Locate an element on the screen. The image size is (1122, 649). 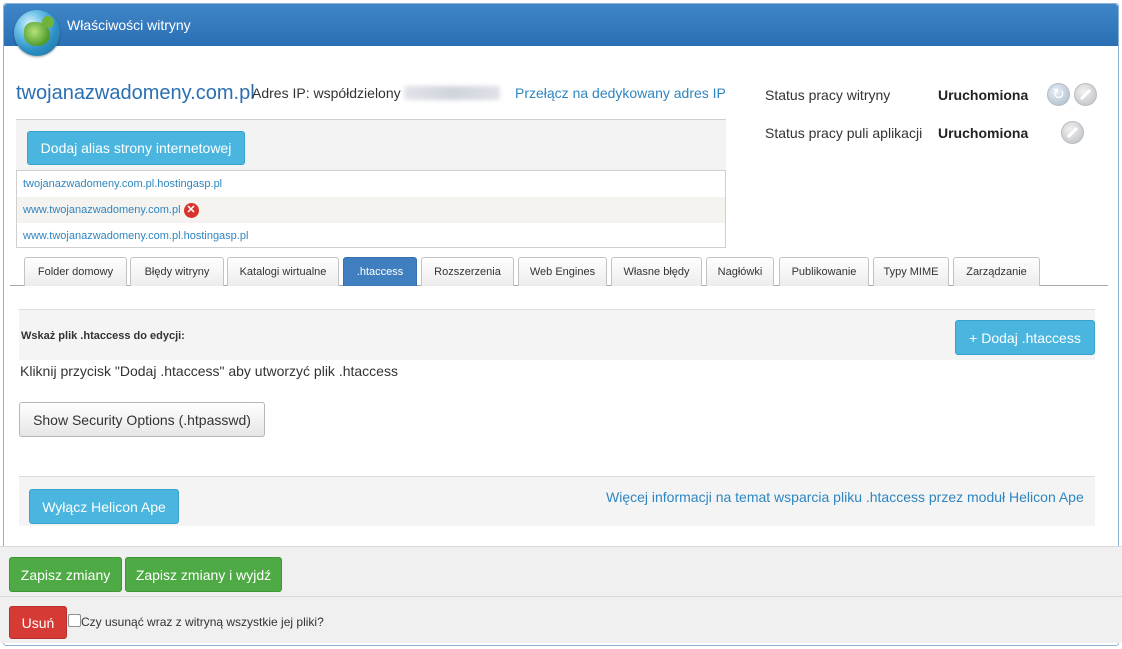
delete-button: Usuń is located at coordinates (38, 622).